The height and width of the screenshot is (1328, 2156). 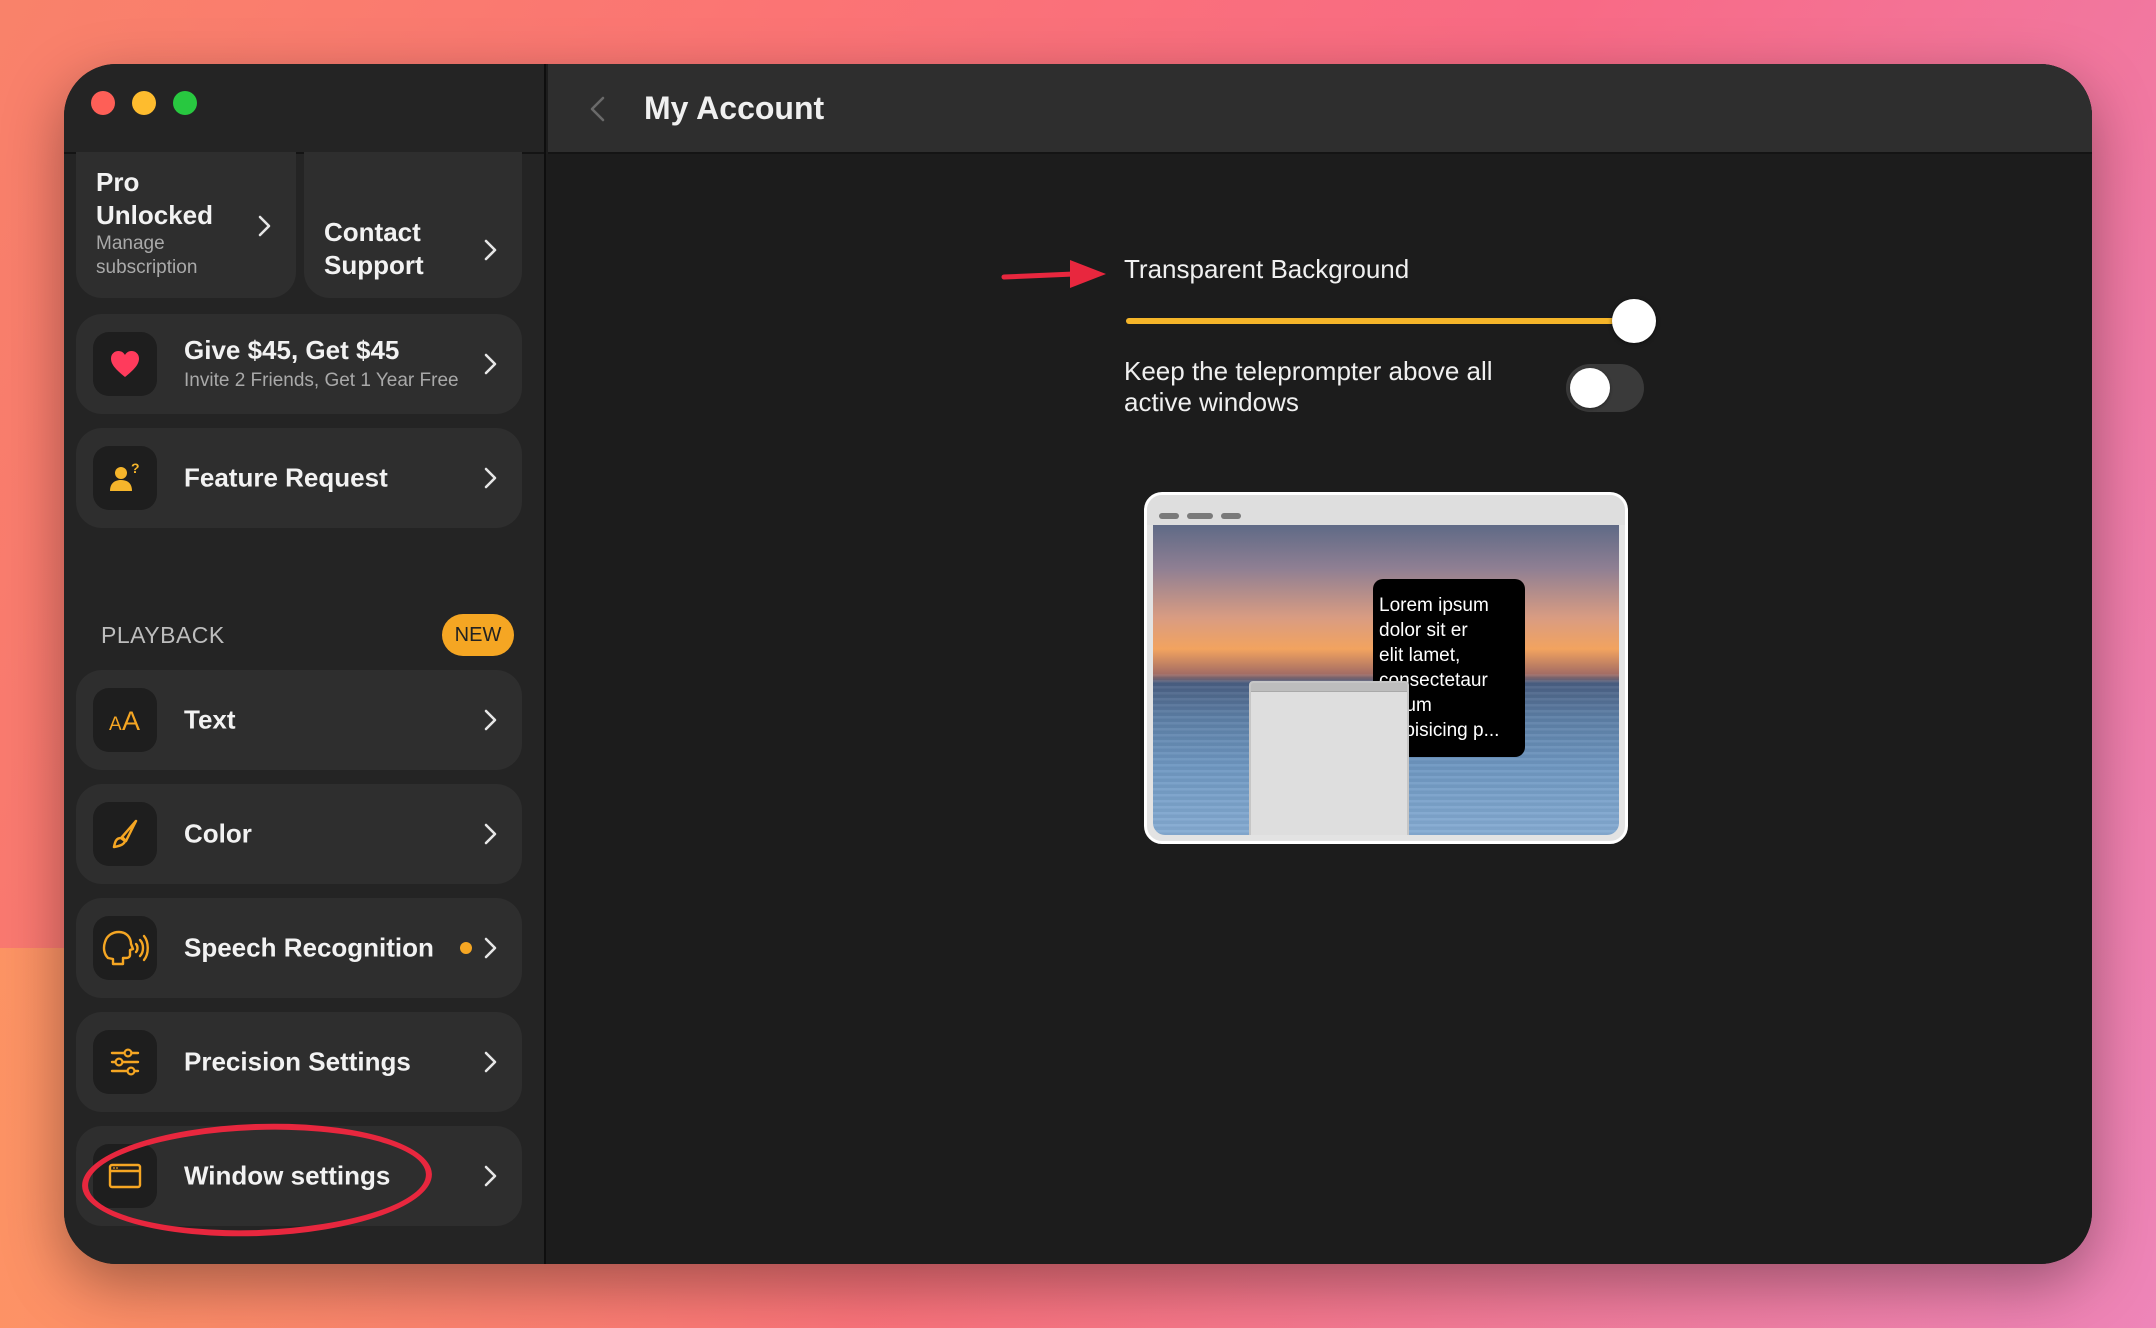 I want to click on sidebar-item-window-settings-label: Window settings, so click(x=287, y=1175).